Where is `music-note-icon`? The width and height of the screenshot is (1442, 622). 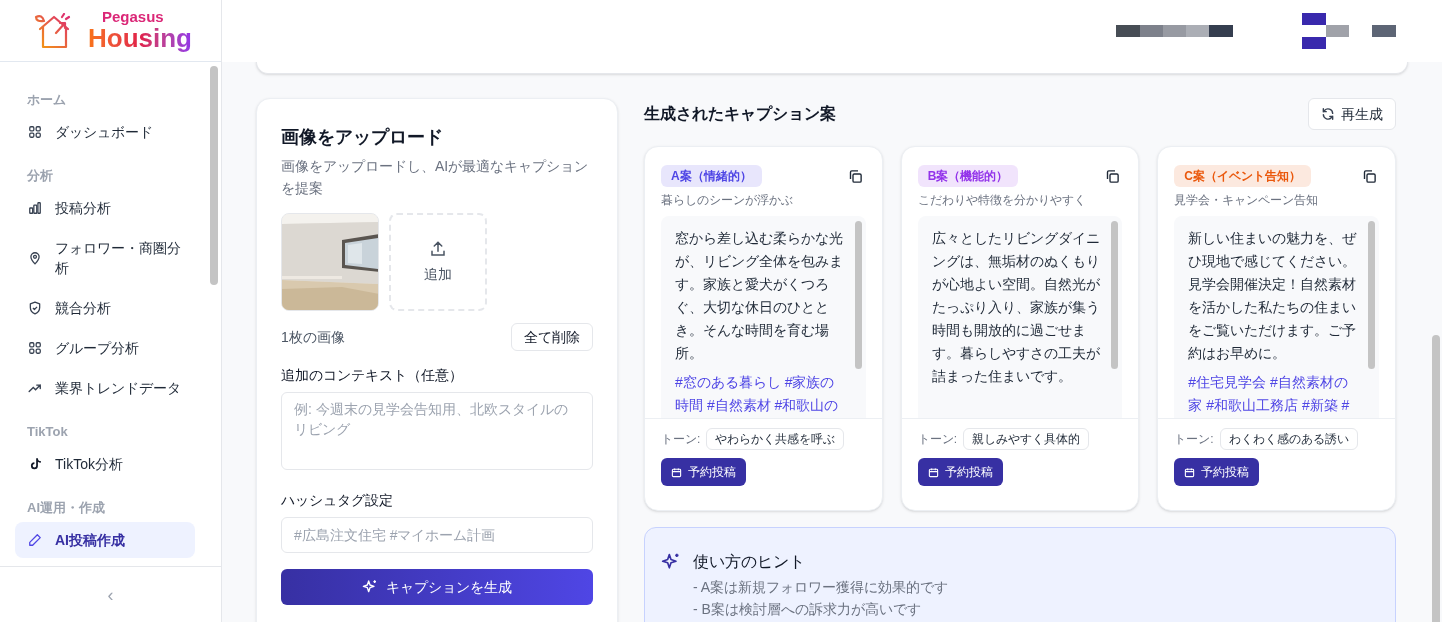 music-note-icon is located at coordinates (35, 464).